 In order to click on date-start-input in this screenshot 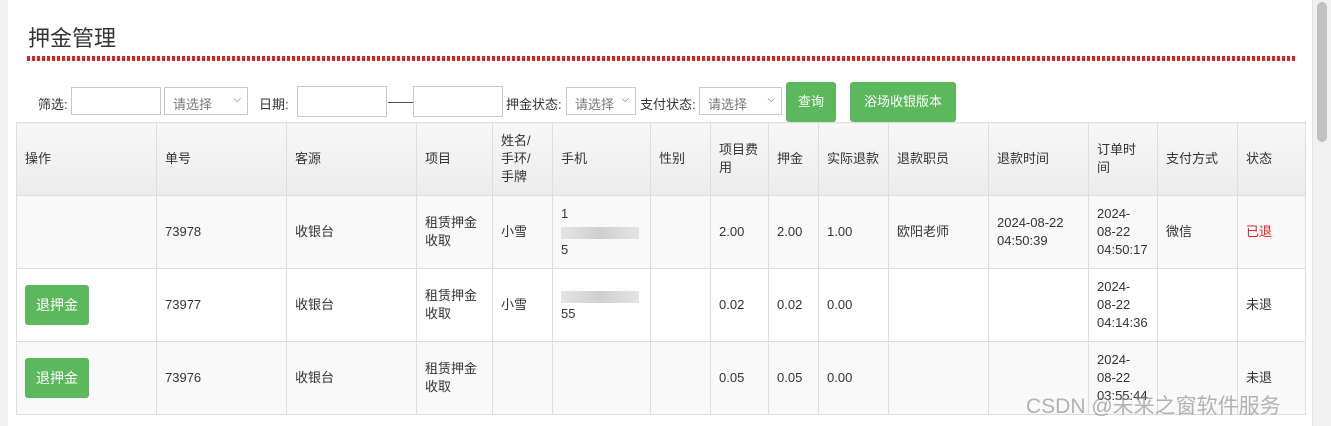, I will do `click(342, 101)`.